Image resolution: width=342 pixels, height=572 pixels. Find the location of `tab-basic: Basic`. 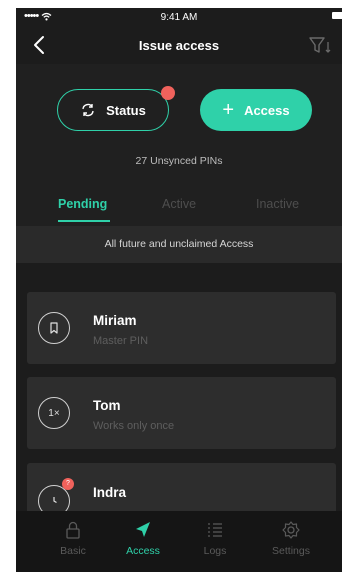

tab-basic: Basic is located at coordinates (73, 538).